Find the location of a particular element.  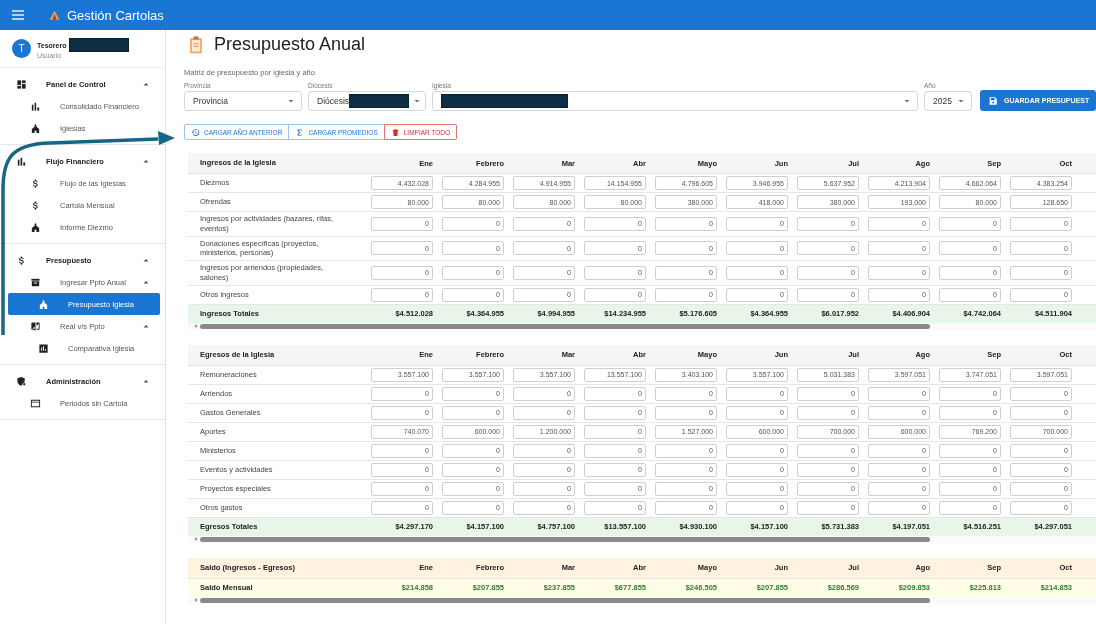

page-title: Presupuesto Anual is located at coordinates (290, 44).